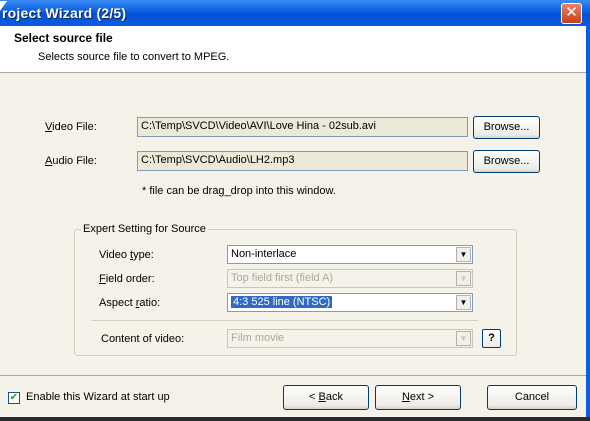  I want to click on next-button: Next >, so click(418, 397).